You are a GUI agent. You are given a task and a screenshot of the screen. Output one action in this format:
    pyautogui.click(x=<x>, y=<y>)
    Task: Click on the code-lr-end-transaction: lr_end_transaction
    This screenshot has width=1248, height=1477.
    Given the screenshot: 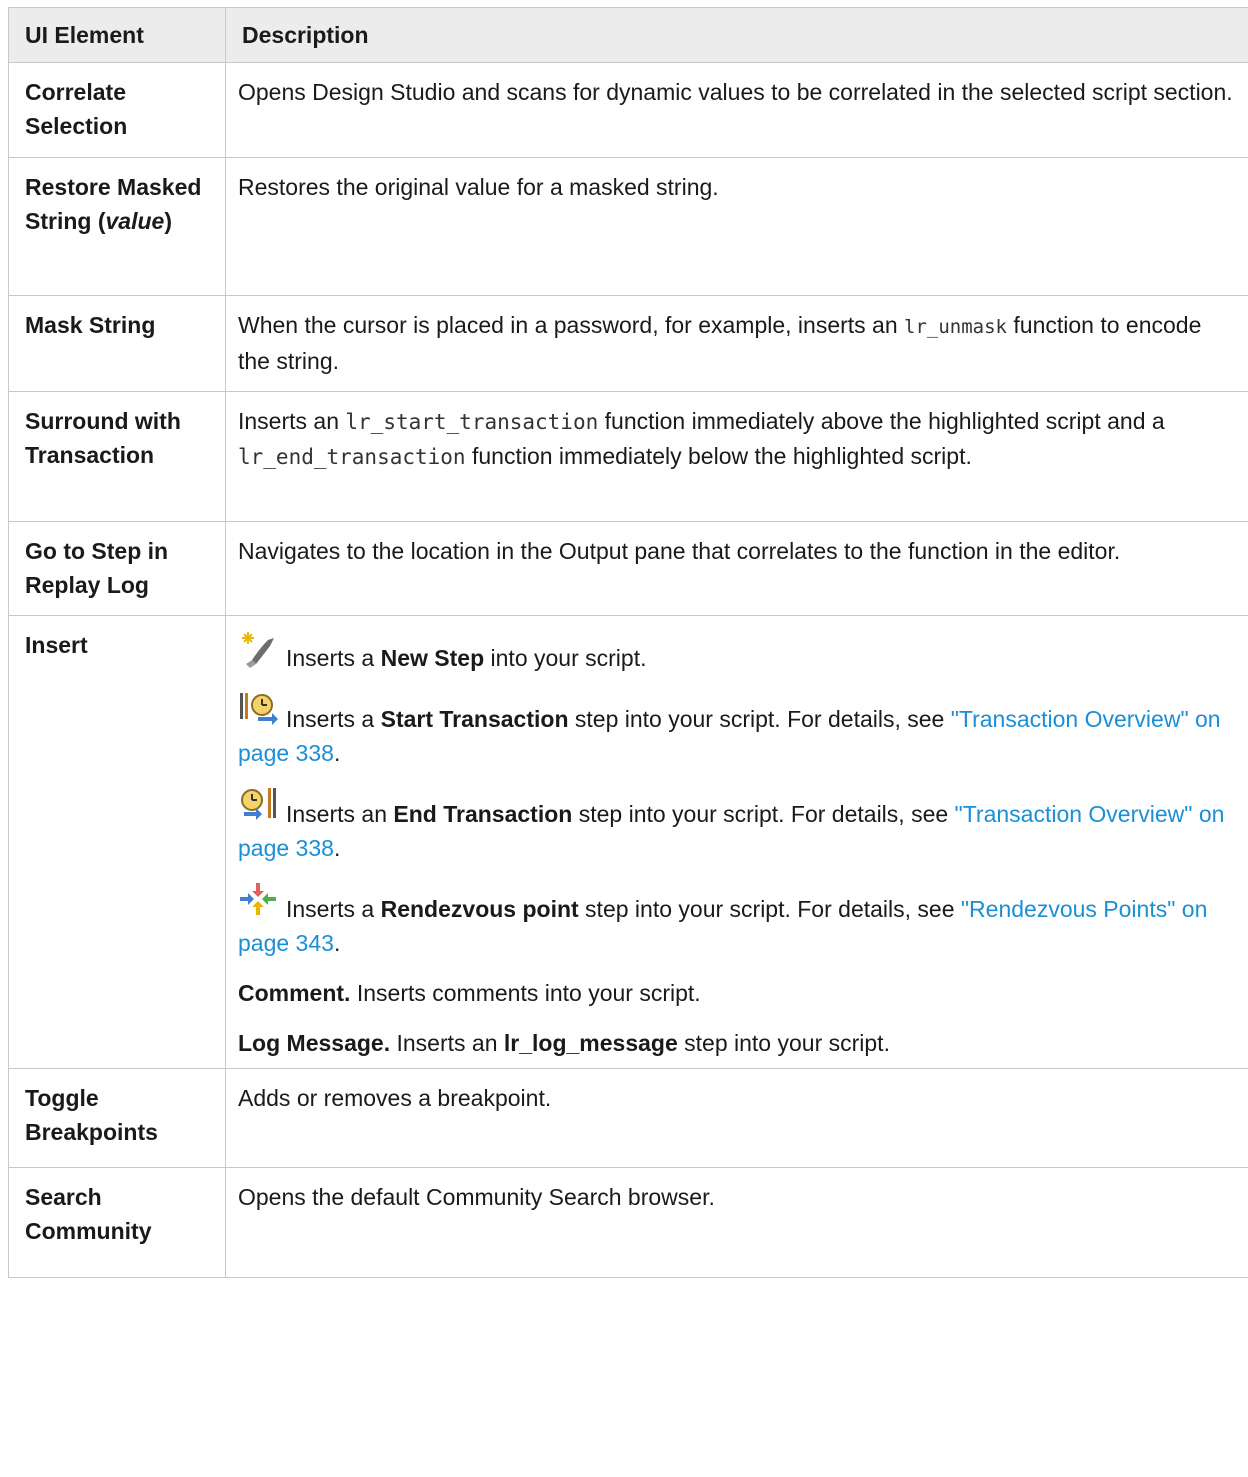 What is the action you would take?
    pyautogui.click(x=352, y=457)
    